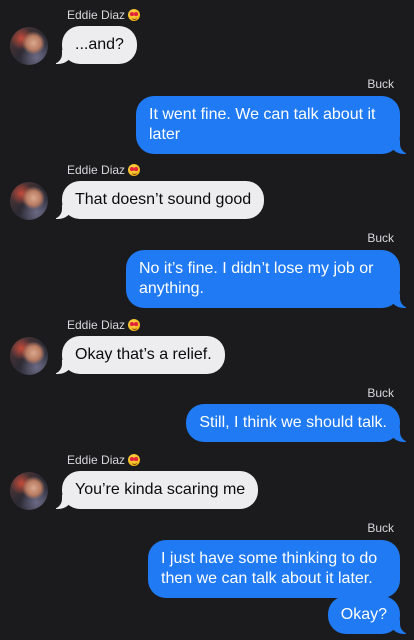 Image resolution: width=414 pixels, height=640 pixels. Describe the element at coordinates (155, 490) in the screenshot. I see `message-bubble-incoming: You’re kinda scaring me` at that location.